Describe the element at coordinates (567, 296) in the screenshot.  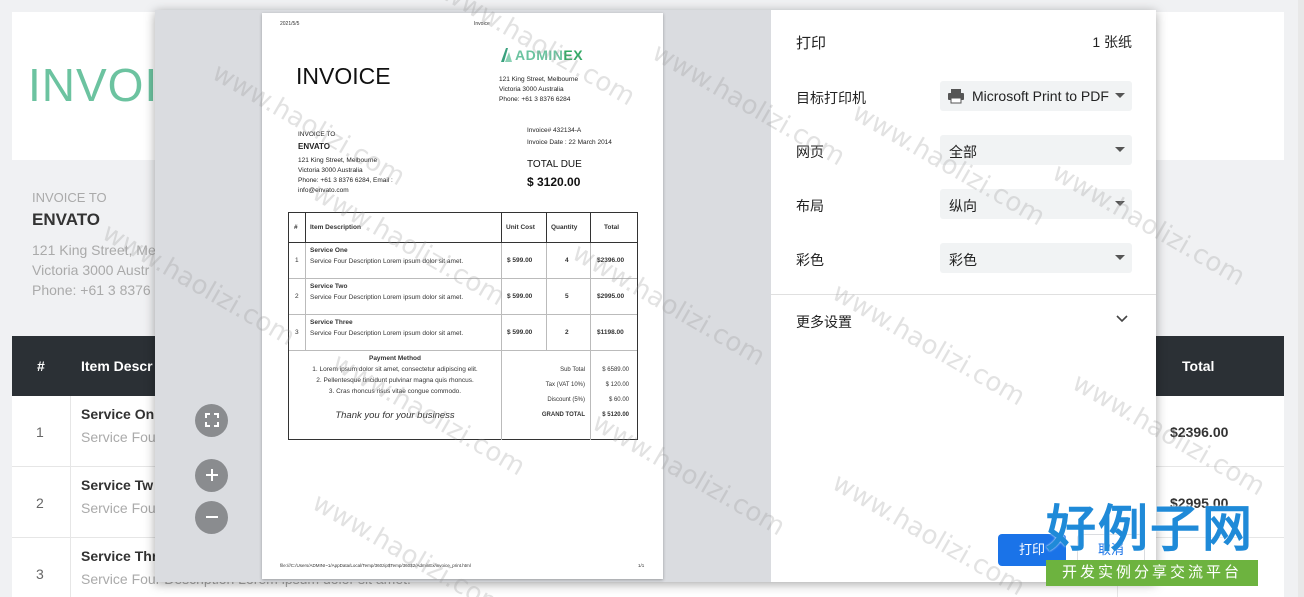
I see `item-qty: 5` at that location.